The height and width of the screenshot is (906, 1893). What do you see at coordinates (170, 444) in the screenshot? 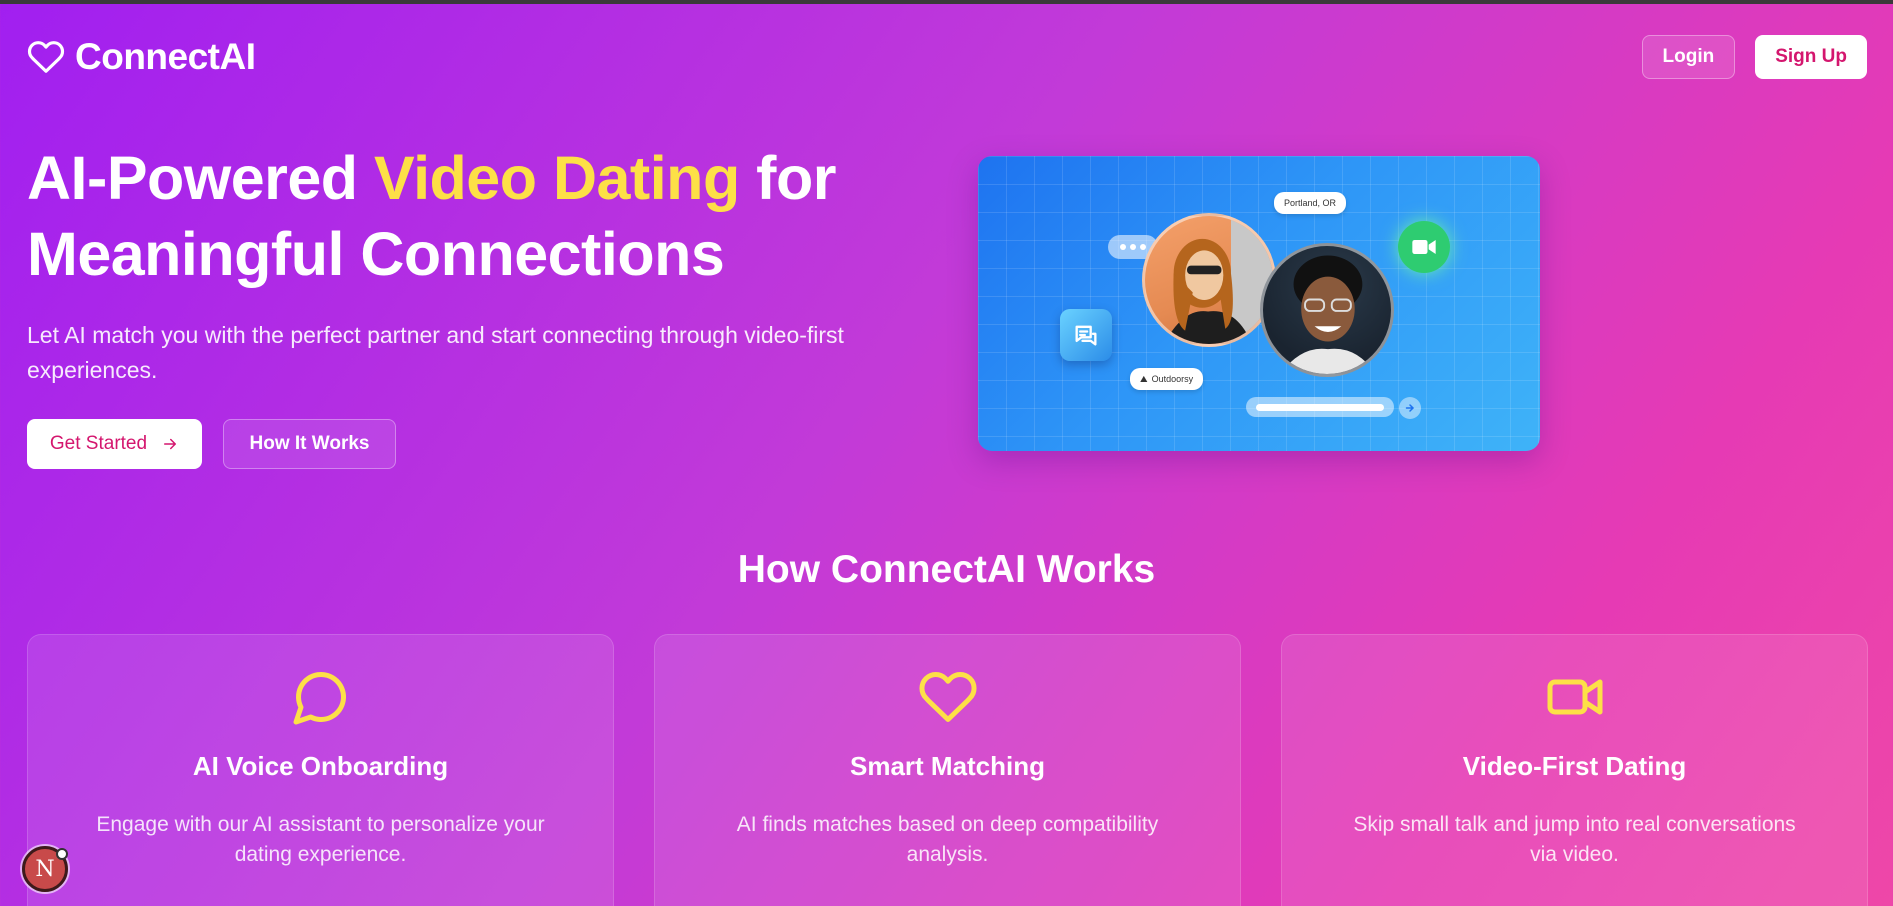
I see `arrow-right-icon` at bounding box center [170, 444].